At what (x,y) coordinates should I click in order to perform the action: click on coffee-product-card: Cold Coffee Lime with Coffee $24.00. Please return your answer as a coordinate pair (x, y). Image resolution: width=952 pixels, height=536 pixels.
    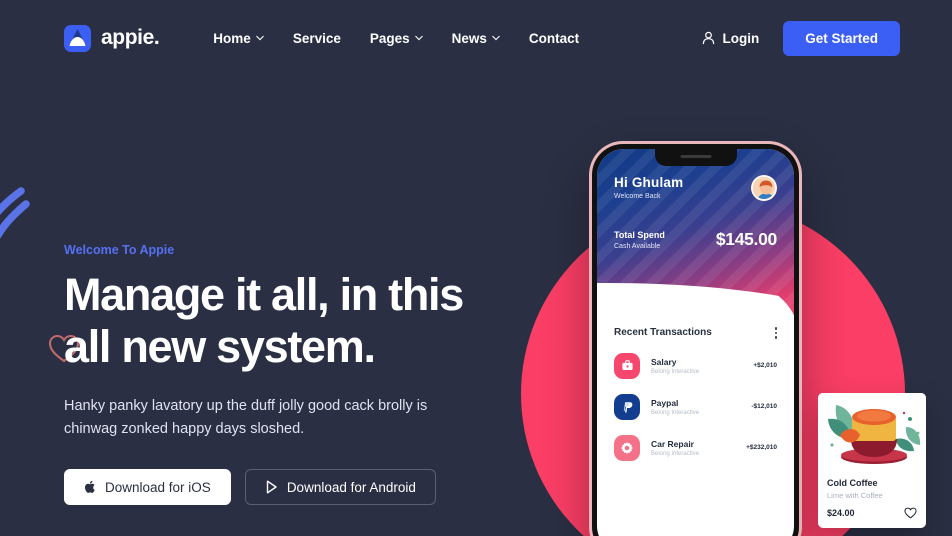
    Looking at the image, I should click on (872, 460).